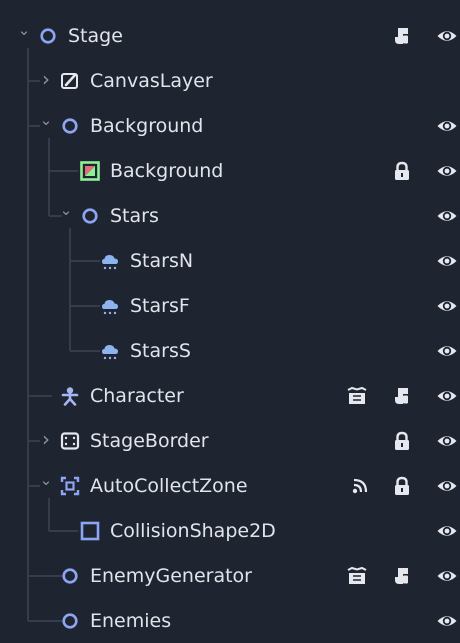  Describe the element at coordinates (70, 396) in the screenshot. I see `character-icon` at that location.